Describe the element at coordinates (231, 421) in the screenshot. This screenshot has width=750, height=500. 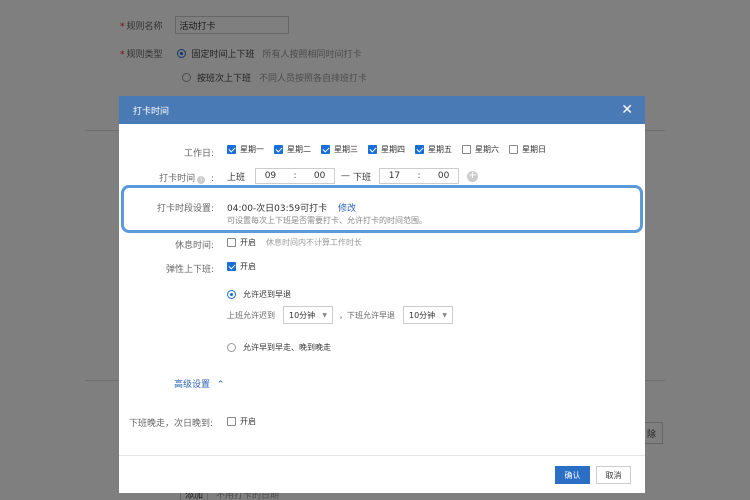
I see `offwork-checkbox-box` at that location.